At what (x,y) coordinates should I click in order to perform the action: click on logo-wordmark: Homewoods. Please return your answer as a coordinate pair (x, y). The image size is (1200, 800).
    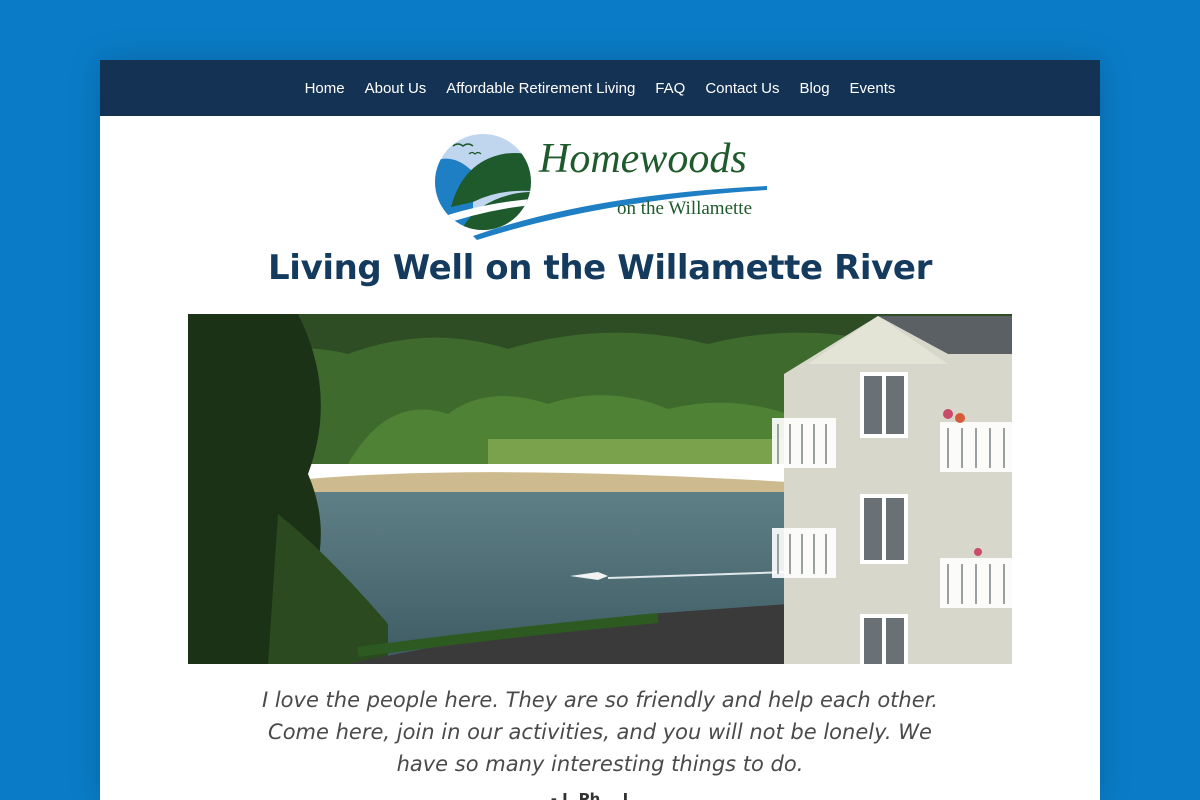
    Looking at the image, I should click on (642, 159).